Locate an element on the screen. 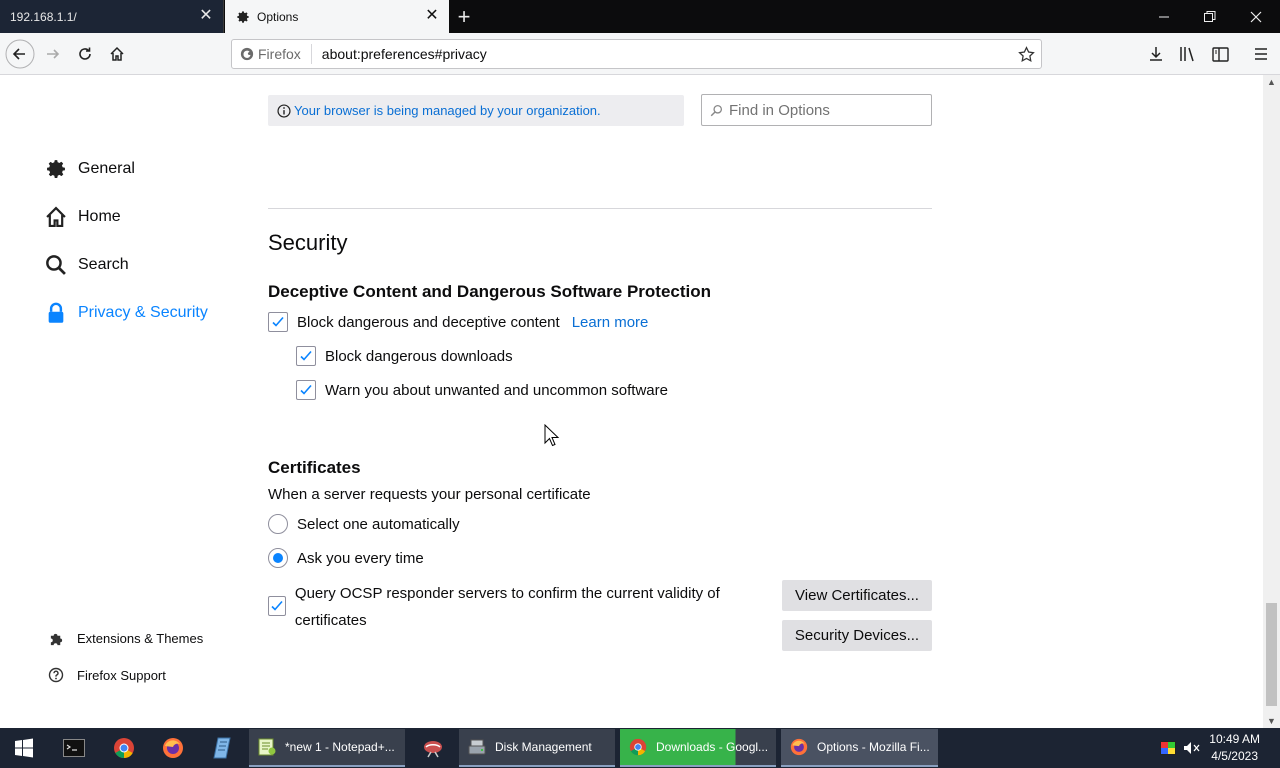  system-clock: 10:49 AM 4/5/2023 is located at coordinates (1234, 748).